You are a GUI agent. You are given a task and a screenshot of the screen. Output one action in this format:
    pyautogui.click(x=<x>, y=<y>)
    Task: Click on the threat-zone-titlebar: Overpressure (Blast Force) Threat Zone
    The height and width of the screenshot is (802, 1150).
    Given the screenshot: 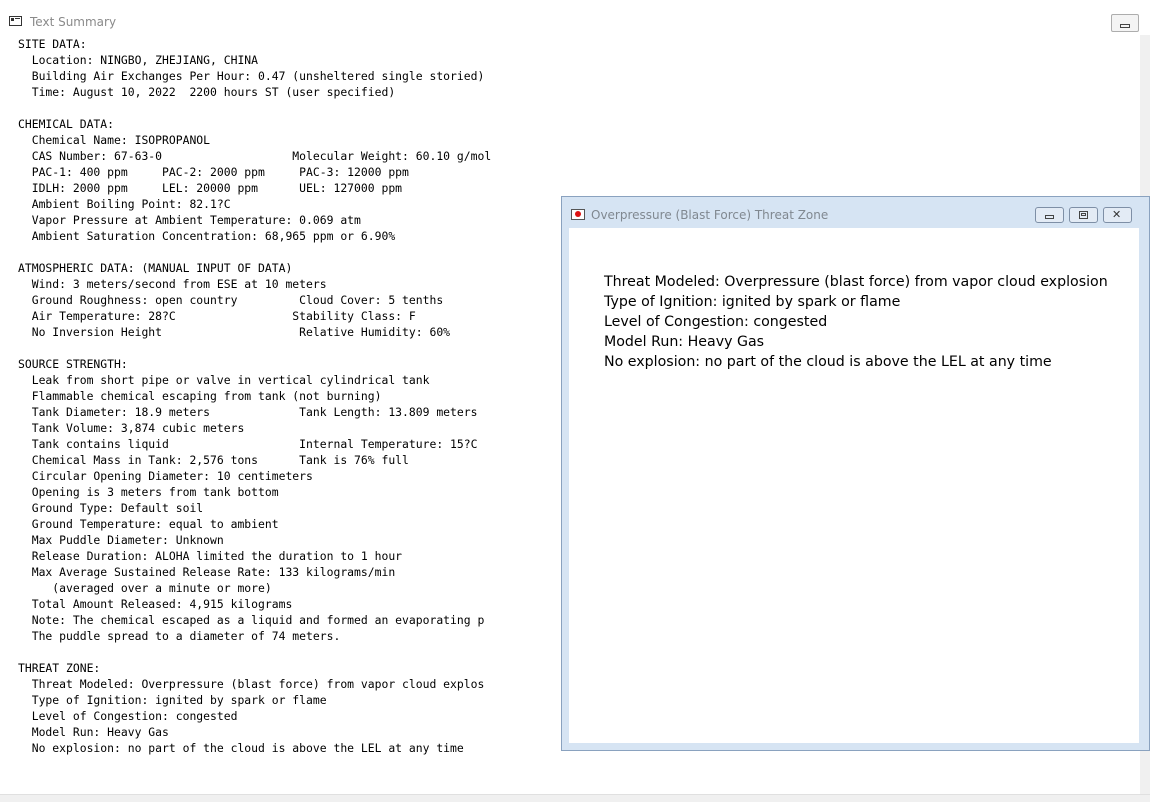 What is the action you would take?
    pyautogui.click(x=855, y=212)
    